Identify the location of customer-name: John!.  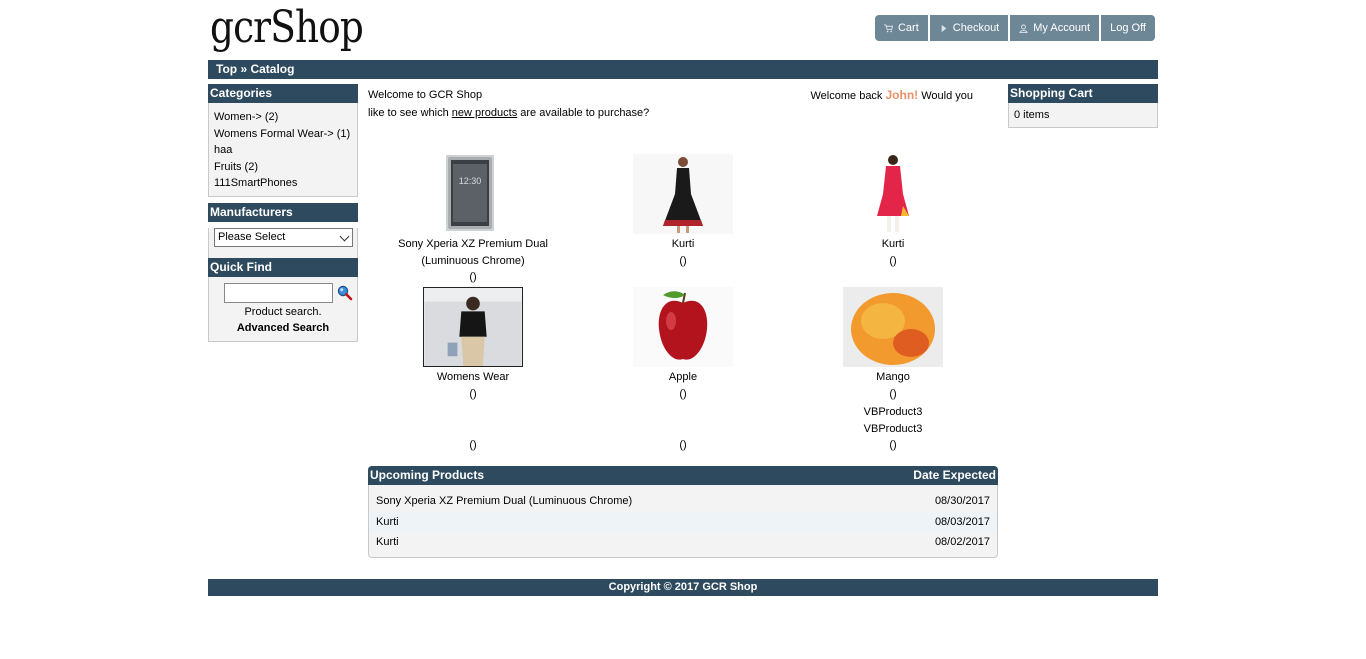
(902, 95).